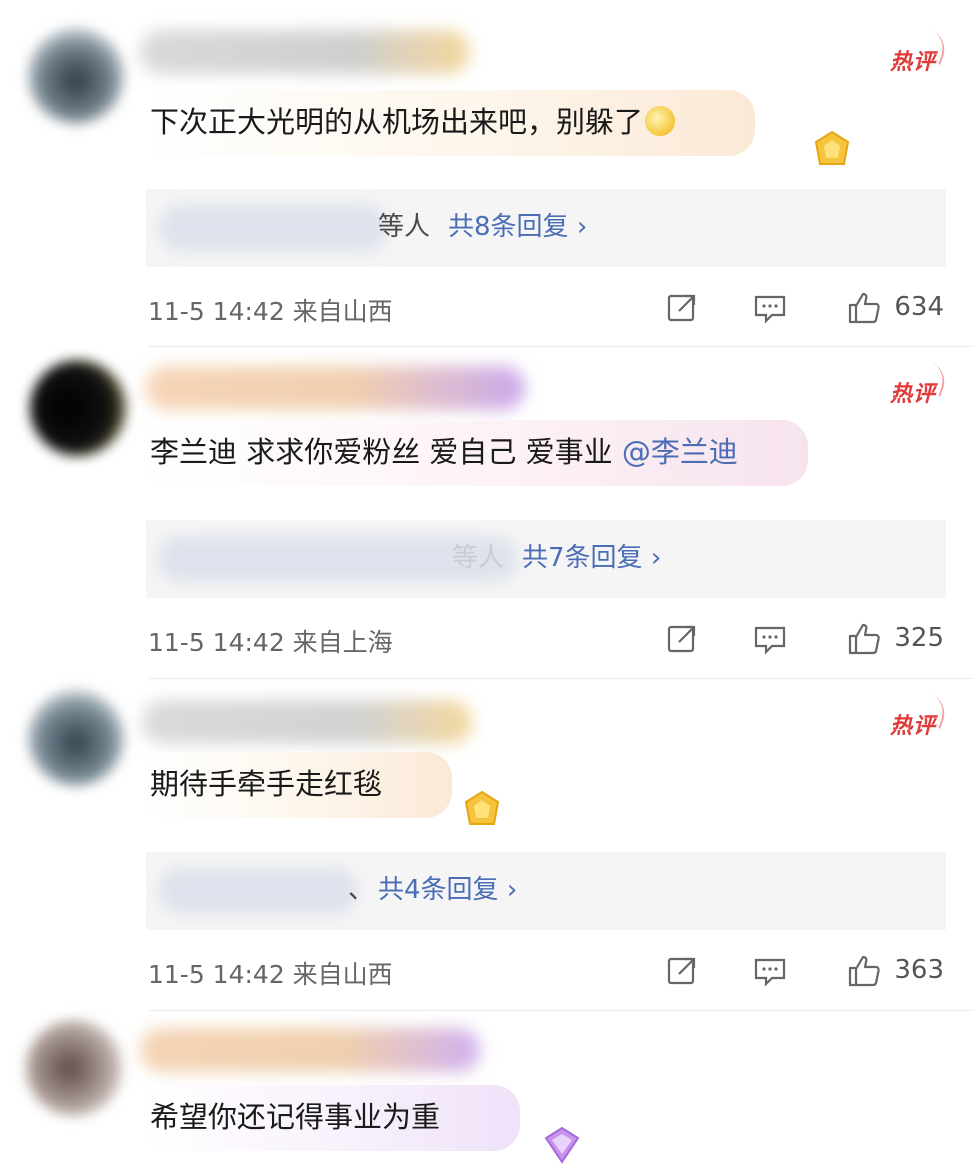 Image resolution: width=974 pixels, height=1175 pixels. What do you see at coordinates (660, 121) in the screenshot?
I see `thinking-emoji-icon` at bounding box center [660, 121].